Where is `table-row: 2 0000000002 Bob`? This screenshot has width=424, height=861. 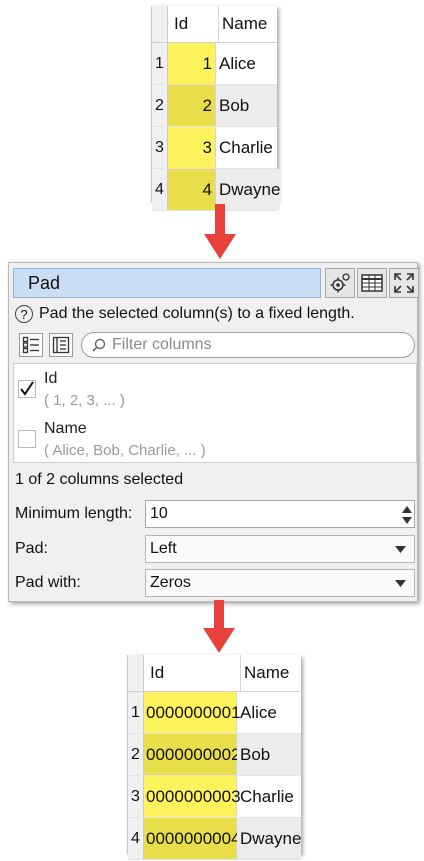
table-row: 2 0000000002 Bob is located at coordinates (214, 755).